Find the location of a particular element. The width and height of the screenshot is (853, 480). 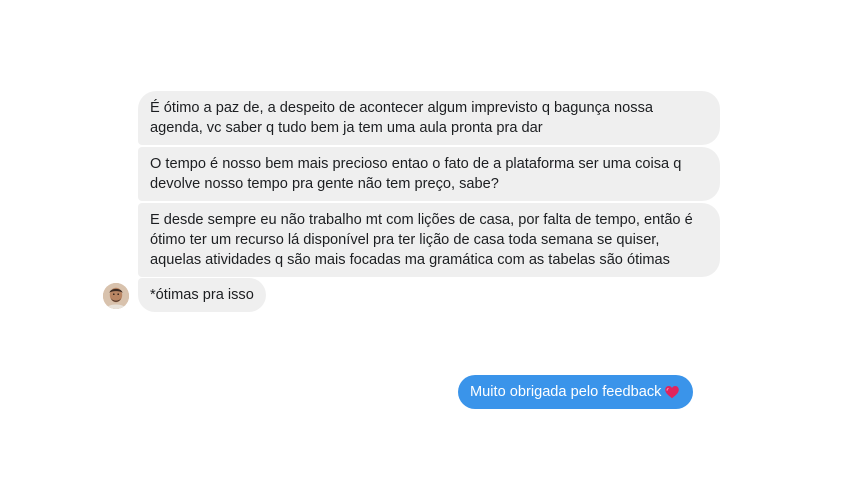

avatar is located at coordinates (116, 296).